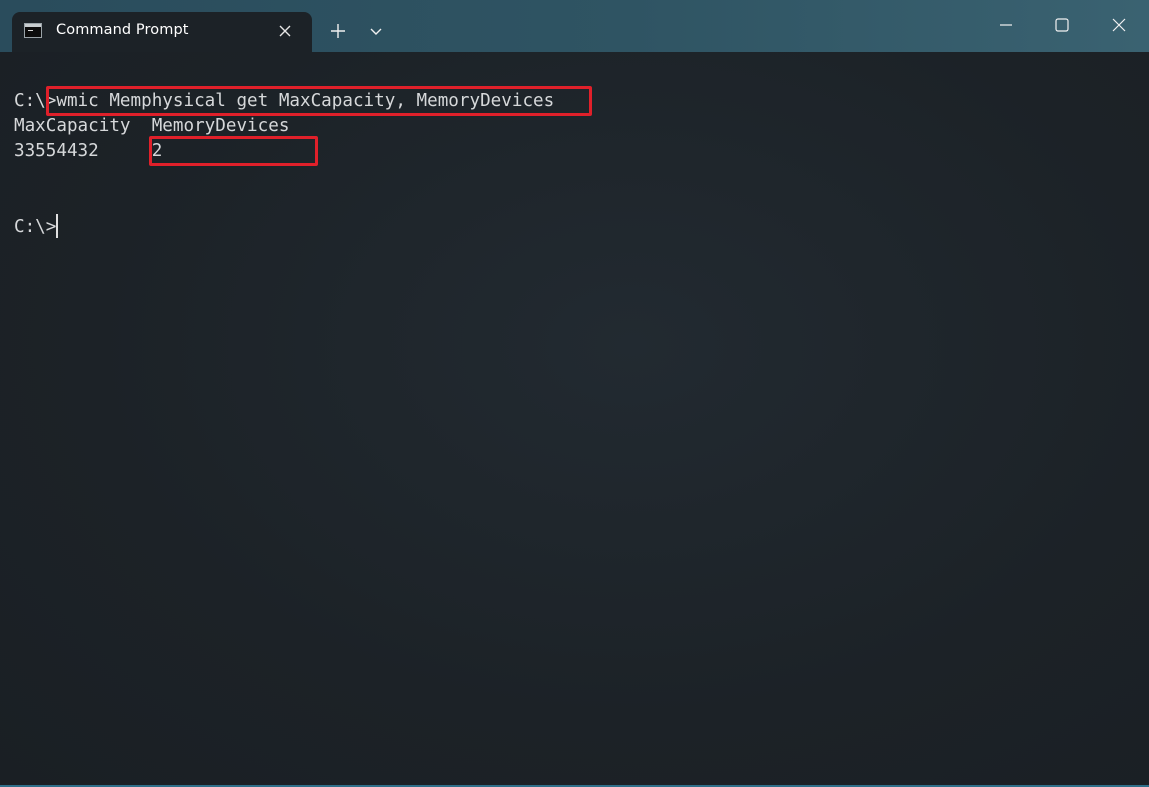  I want to click on plus-icon, so click(338, 31).